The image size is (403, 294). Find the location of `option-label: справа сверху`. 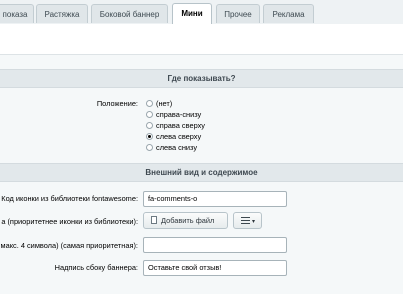

option-label: справа сверху is located at coordinates (180, 125).